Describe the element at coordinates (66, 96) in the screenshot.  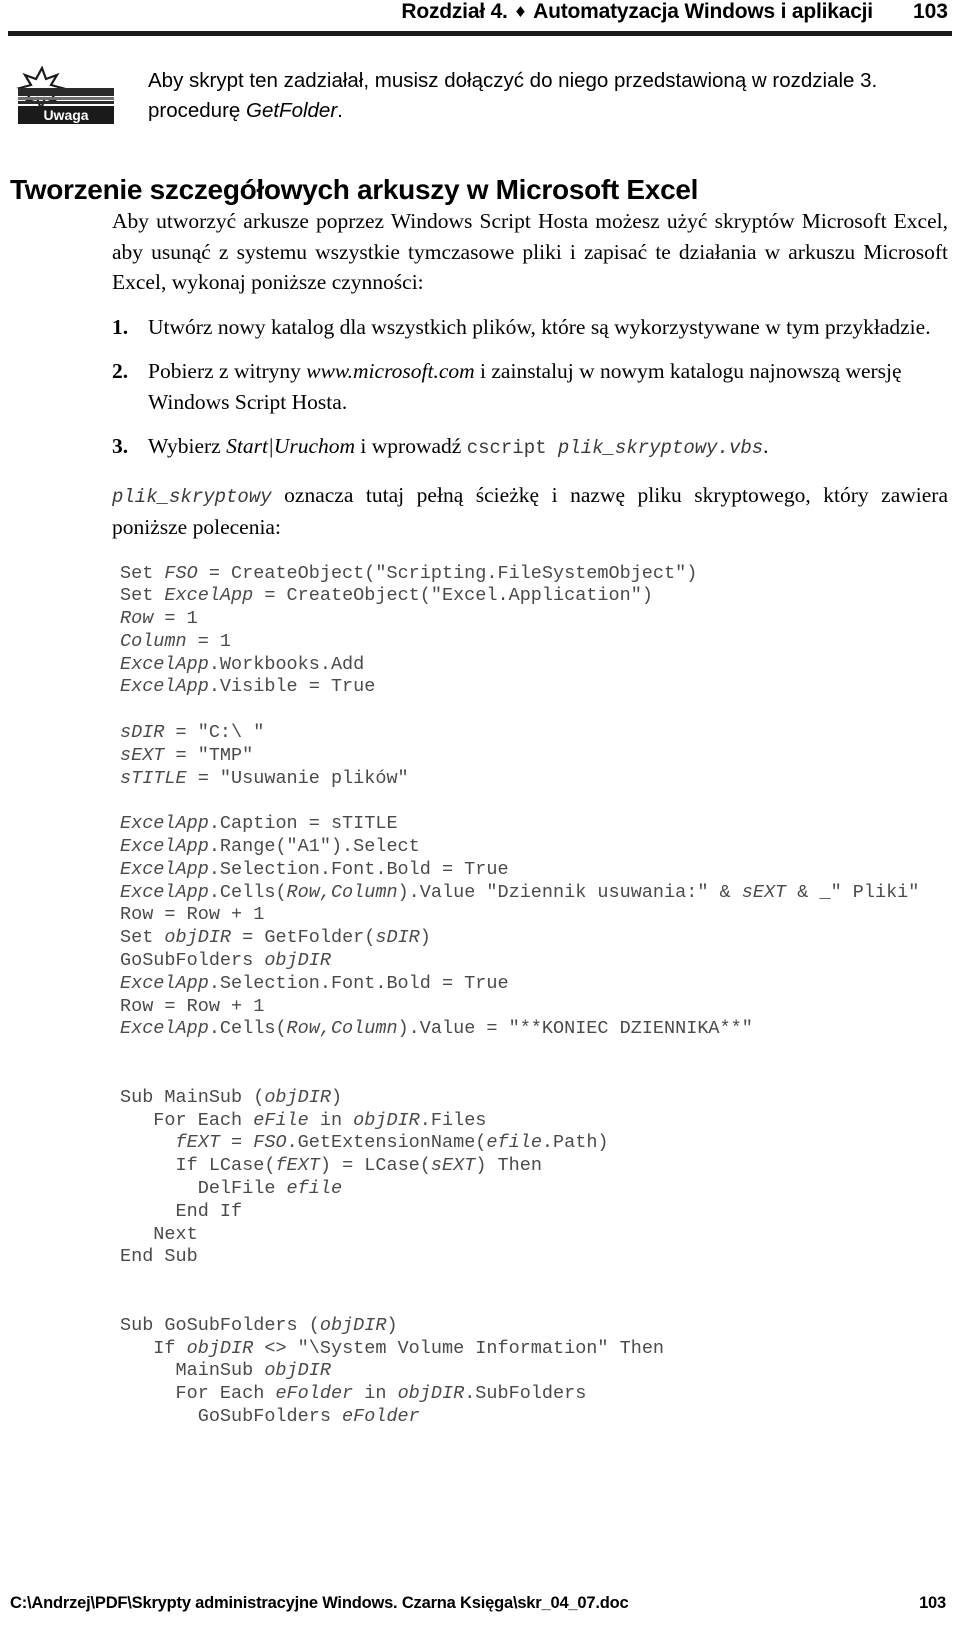
I see `uwaga-note-icon: Uwaga` at that location.